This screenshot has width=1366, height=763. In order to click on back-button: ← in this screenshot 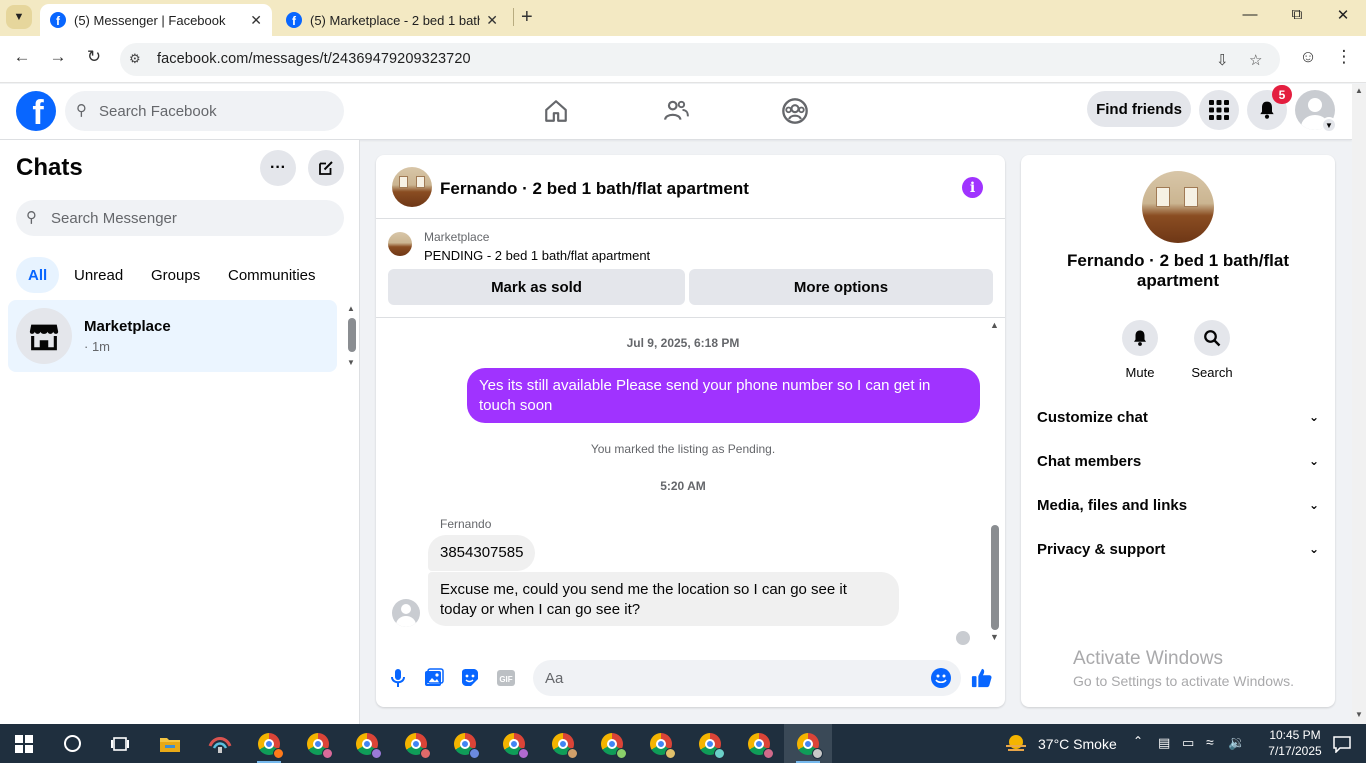, I will do `click(22, 57)`.